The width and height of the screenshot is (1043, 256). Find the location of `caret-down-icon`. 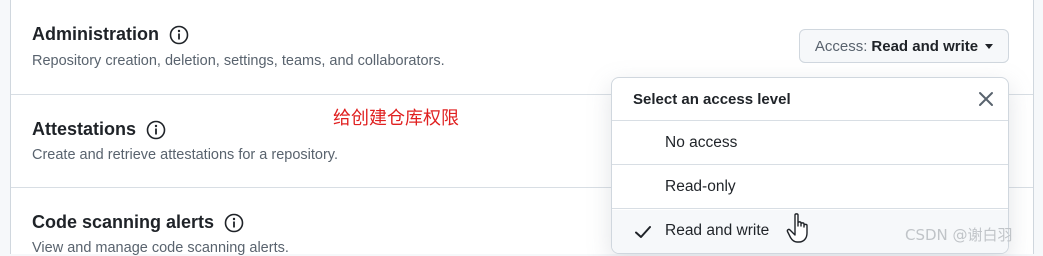

caret-down-icon is located at coordinates (989, 46).